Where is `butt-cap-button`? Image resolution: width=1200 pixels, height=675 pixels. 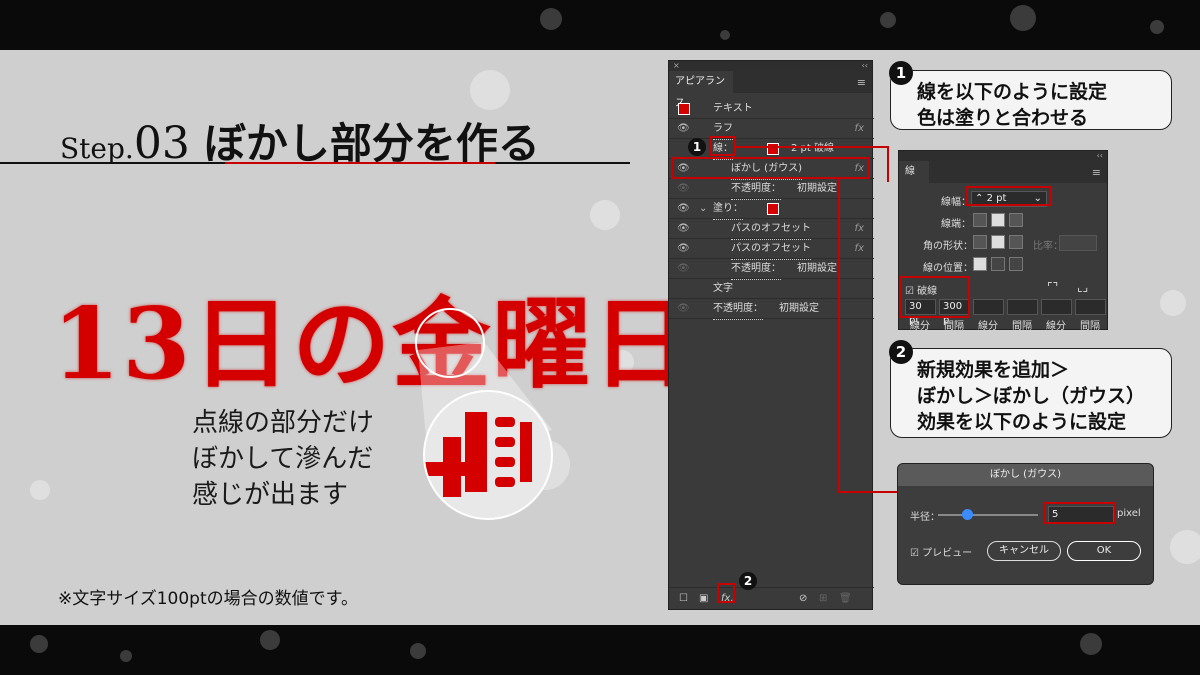 butt-cap-button is located at coordinates (980, 220).